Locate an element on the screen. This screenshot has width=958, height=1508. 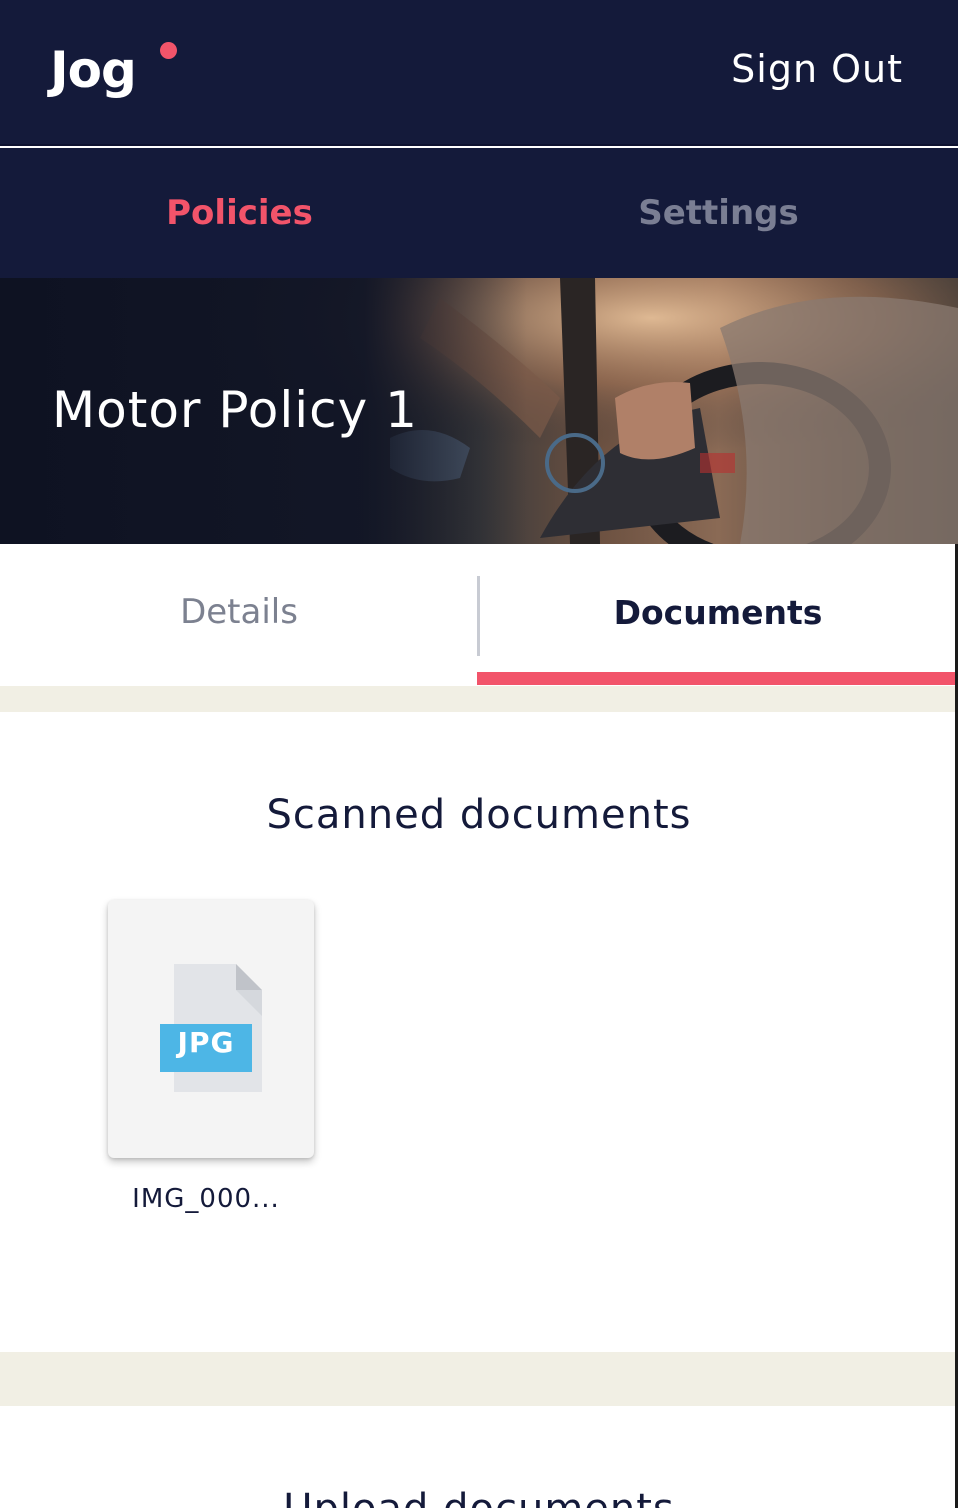
tab-policies: Policies is located at coordinates (239, 213).